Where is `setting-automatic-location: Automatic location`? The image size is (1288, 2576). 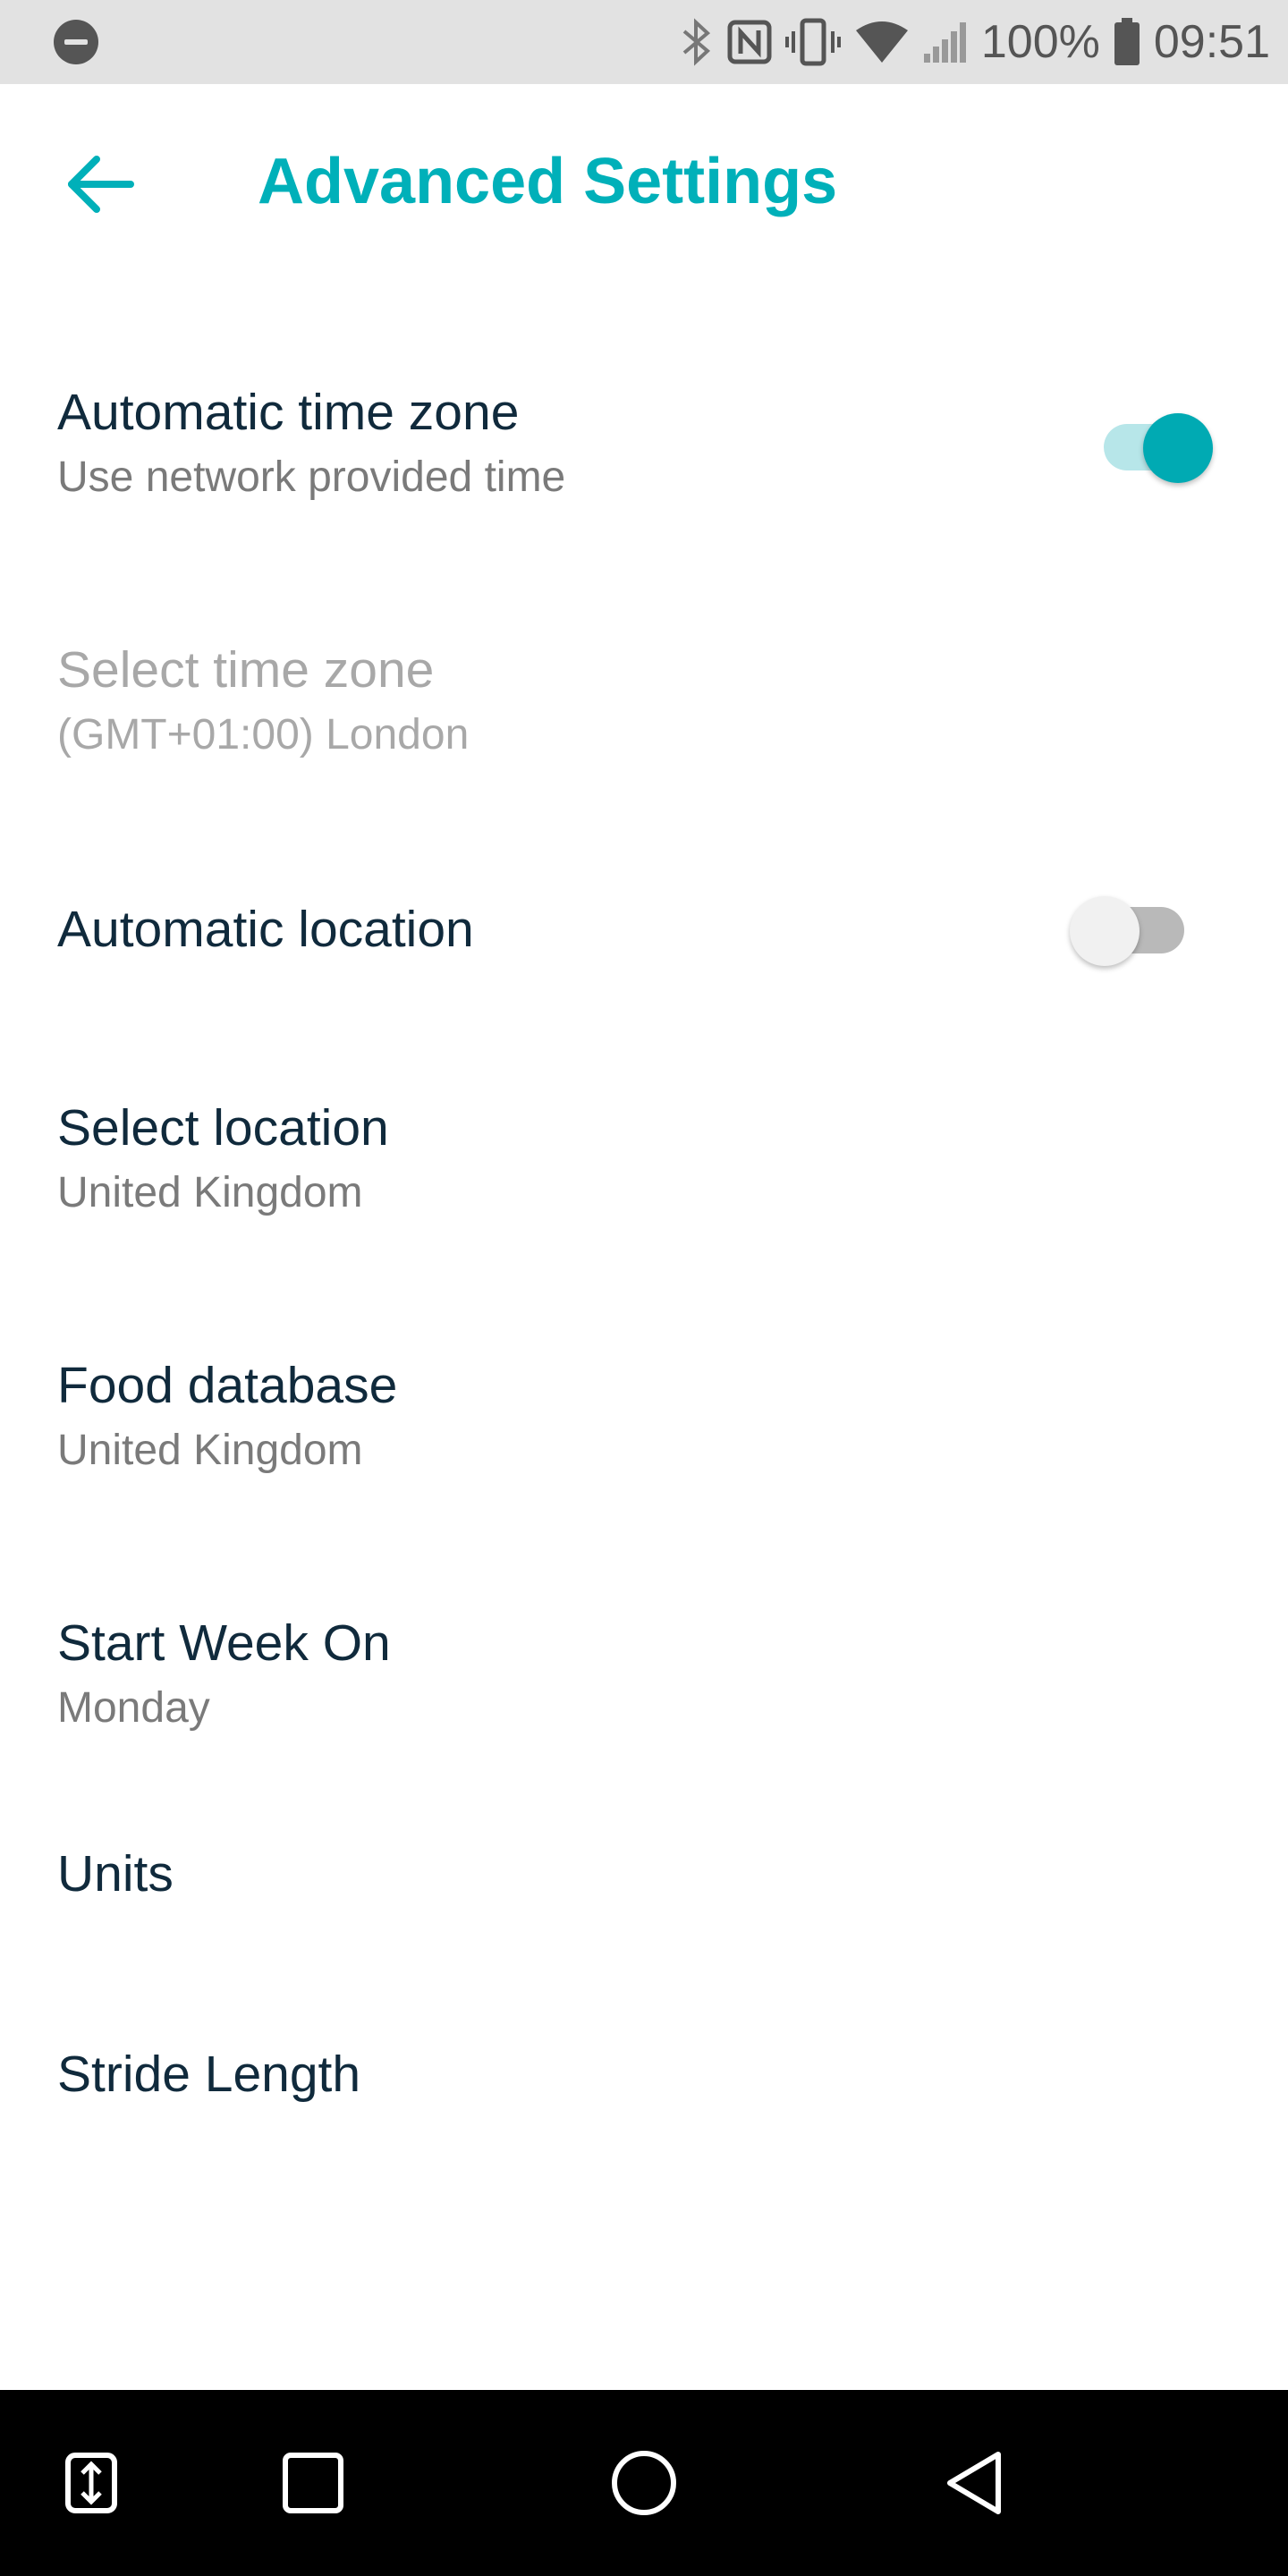
setting-automatic-location: Automatic location is located at coordinates (644, 931).